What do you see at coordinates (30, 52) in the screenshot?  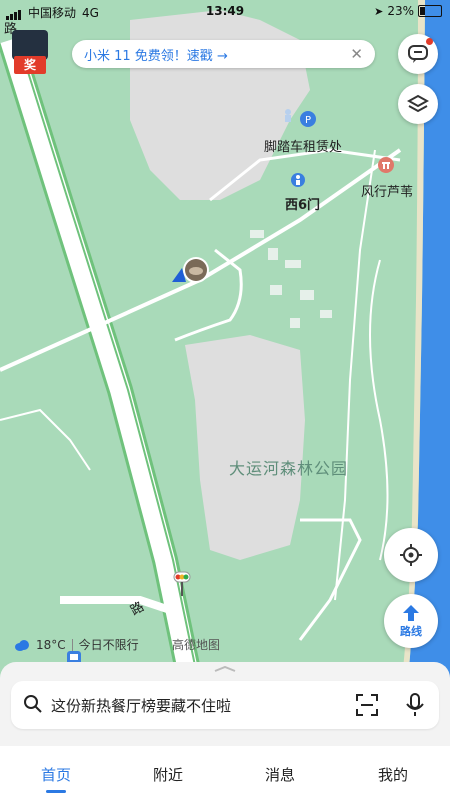 I see `promo-badge: 奖` at bounding box center [30, 52].